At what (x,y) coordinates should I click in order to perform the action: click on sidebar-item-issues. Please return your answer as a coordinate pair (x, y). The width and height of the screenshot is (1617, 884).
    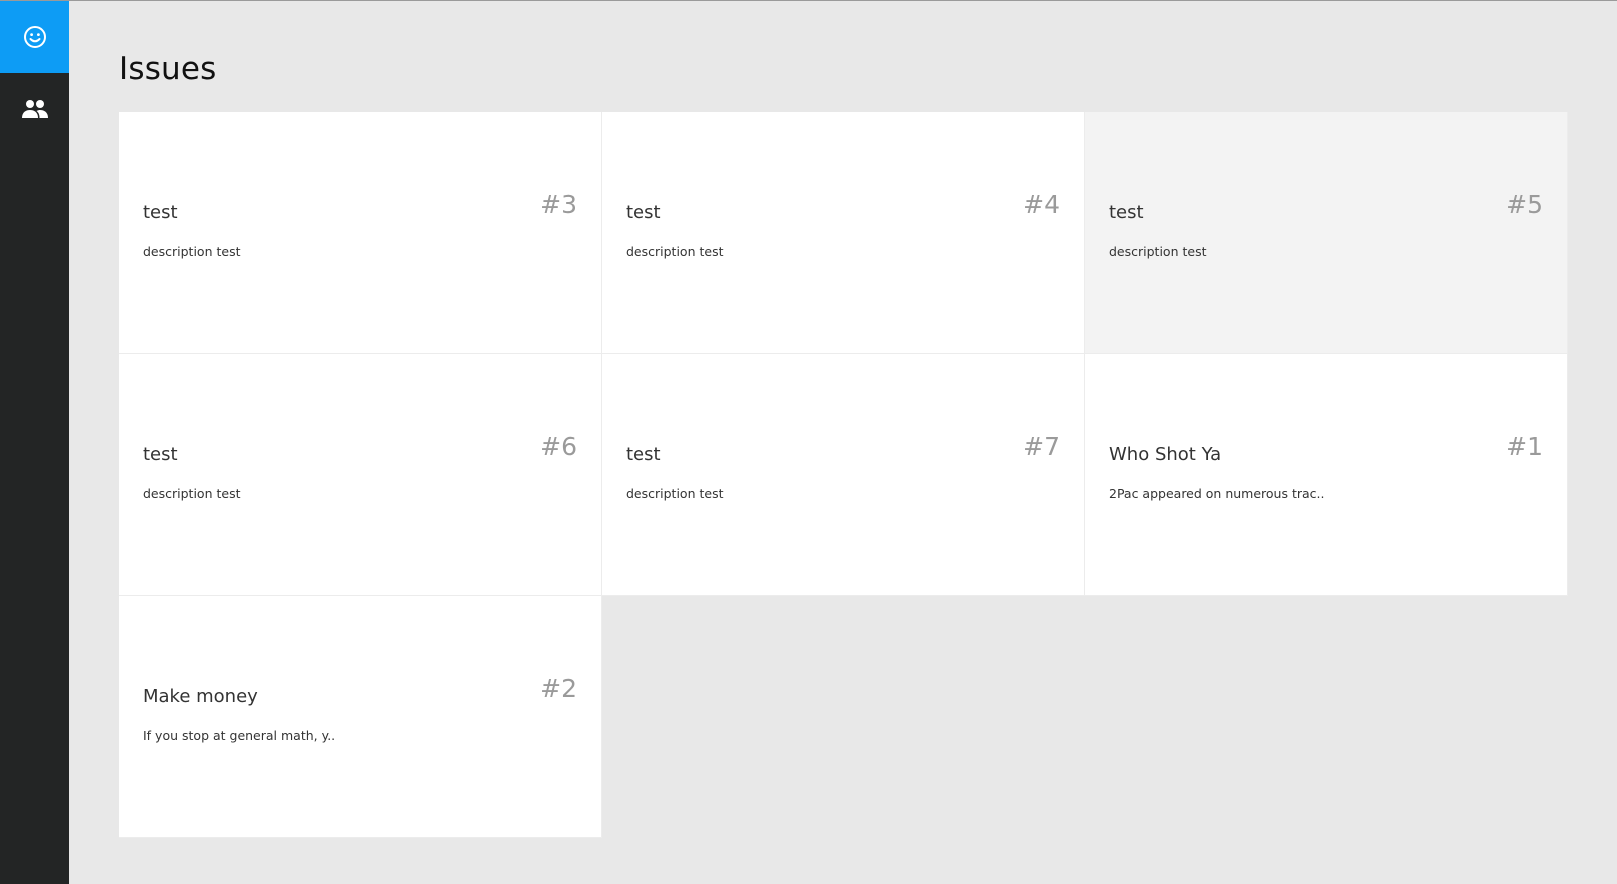
    Looking at the image, I should click on (34, 37).